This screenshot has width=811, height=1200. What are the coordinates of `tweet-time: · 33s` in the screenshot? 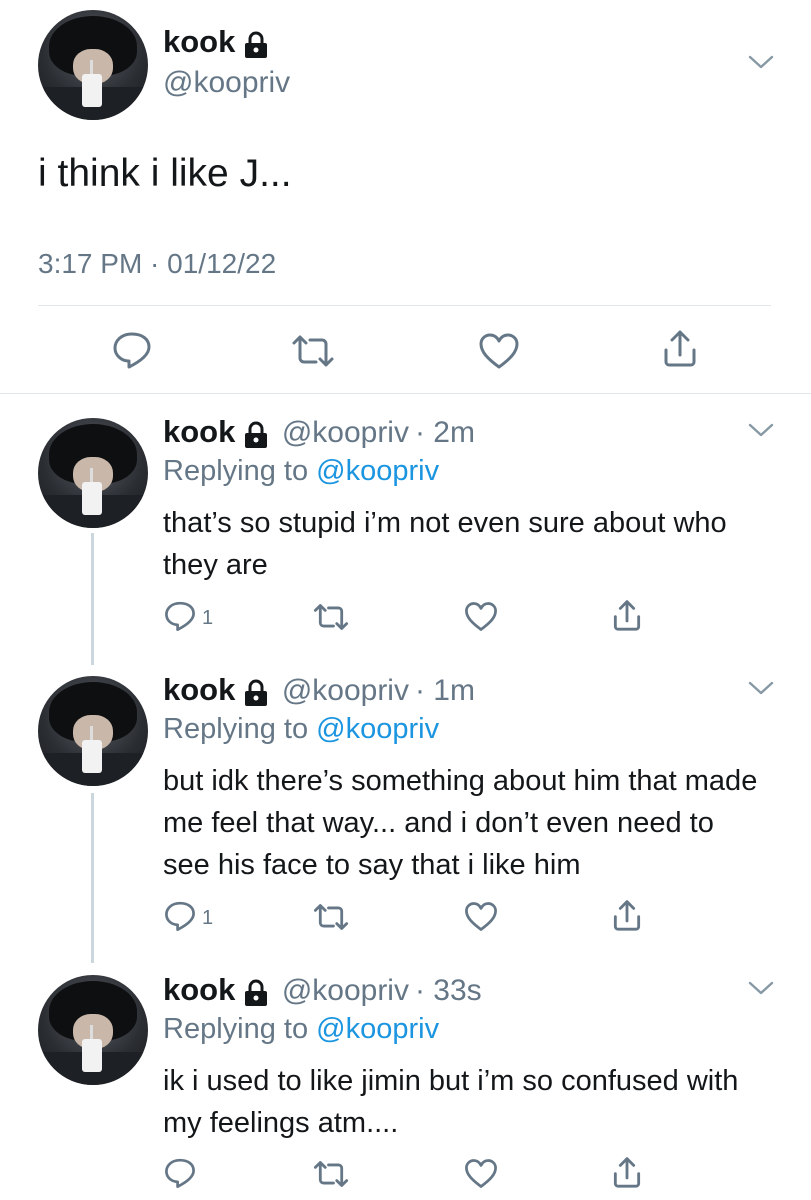 It's located at (448, 990).